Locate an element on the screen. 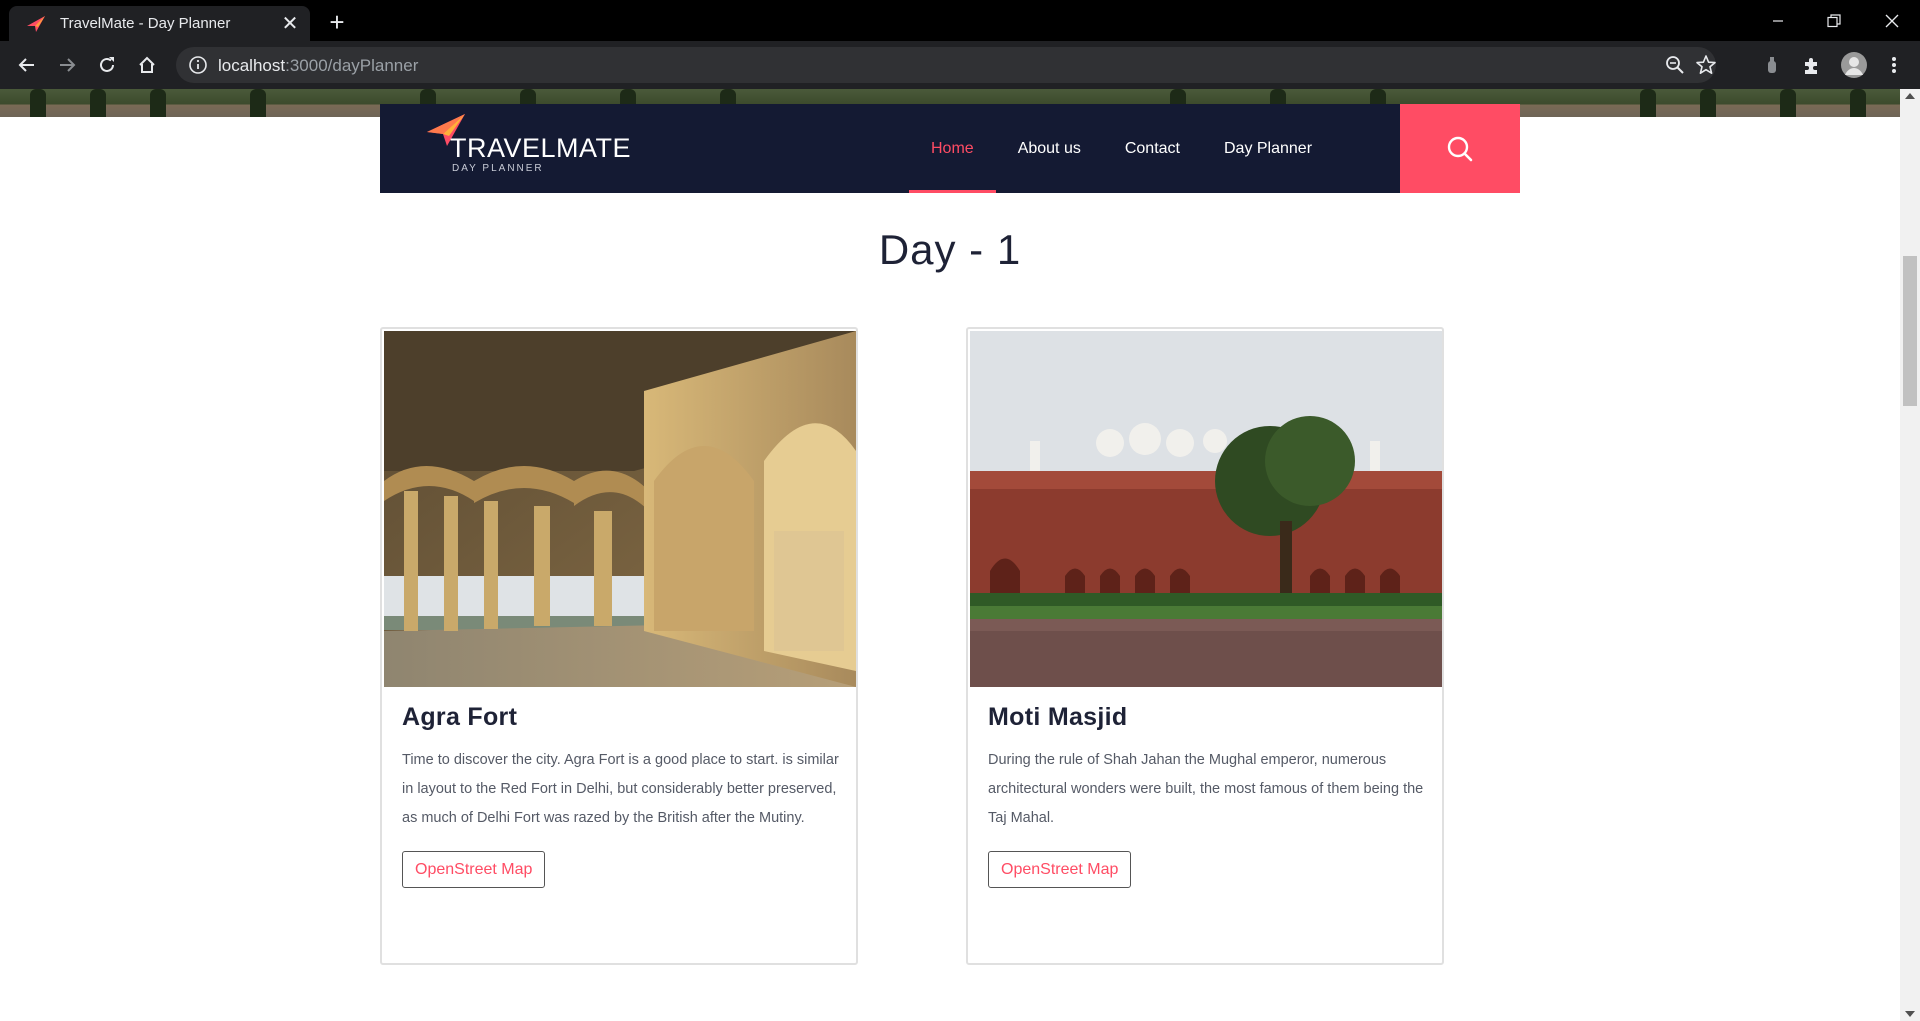 This screenshot has width=1920, height=1021. travelmate-logo: TRAVELMATE DAY PLANNER is located at coordinates (535, 143).